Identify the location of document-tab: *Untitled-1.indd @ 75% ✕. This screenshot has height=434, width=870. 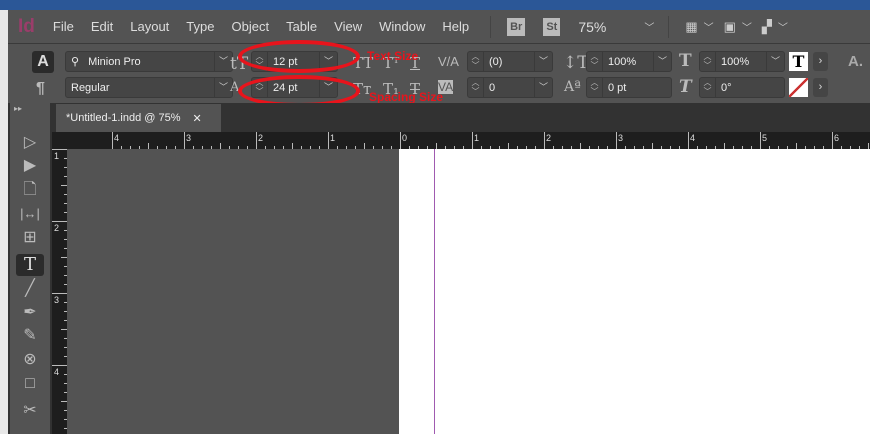
(138, 118).